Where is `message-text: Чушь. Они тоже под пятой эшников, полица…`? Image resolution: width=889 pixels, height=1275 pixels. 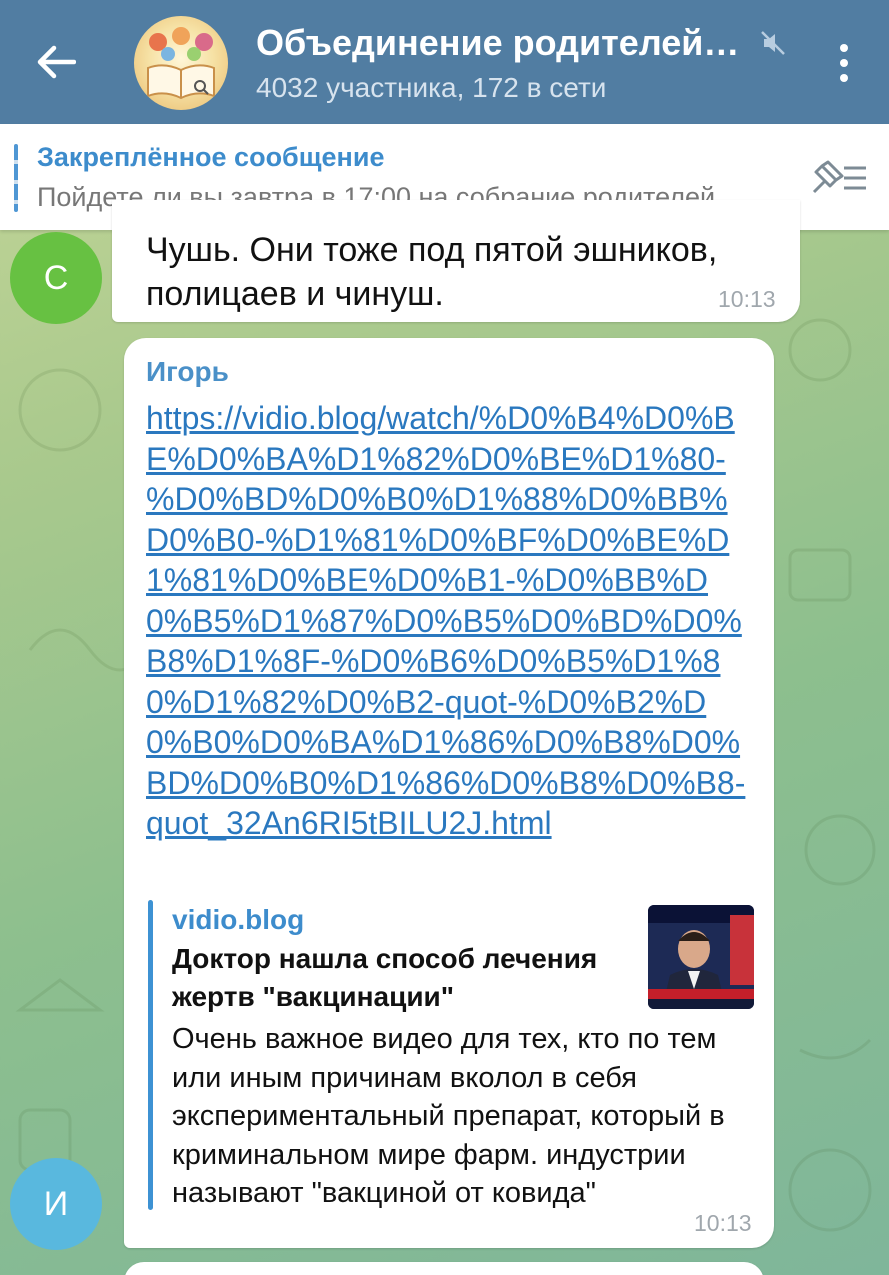 message-text: Чушь. Они тоже под пятой эшников, полица… is located at coordinates (432, 272).